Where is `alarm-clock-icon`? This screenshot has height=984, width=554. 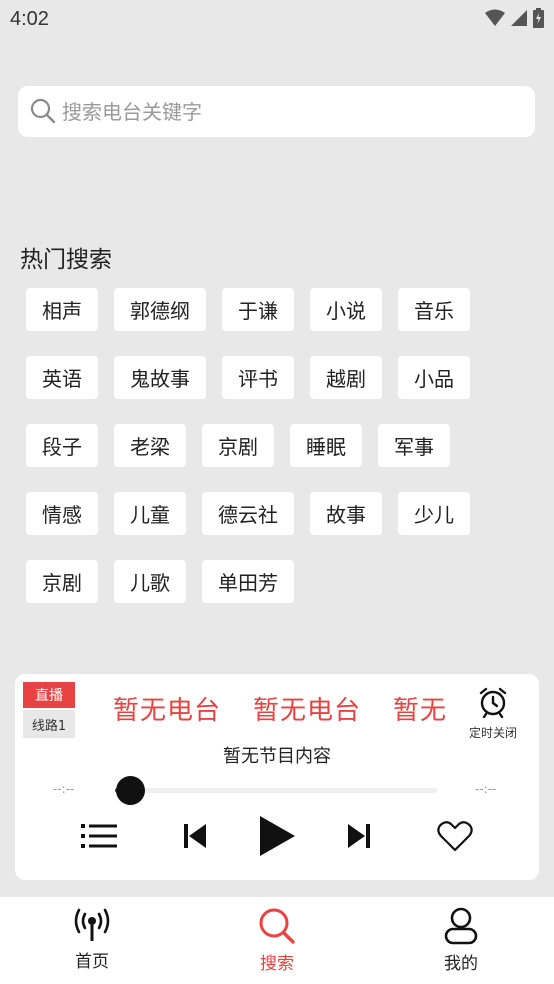
alarm-clock-icon is located at coordinates (493, 703).